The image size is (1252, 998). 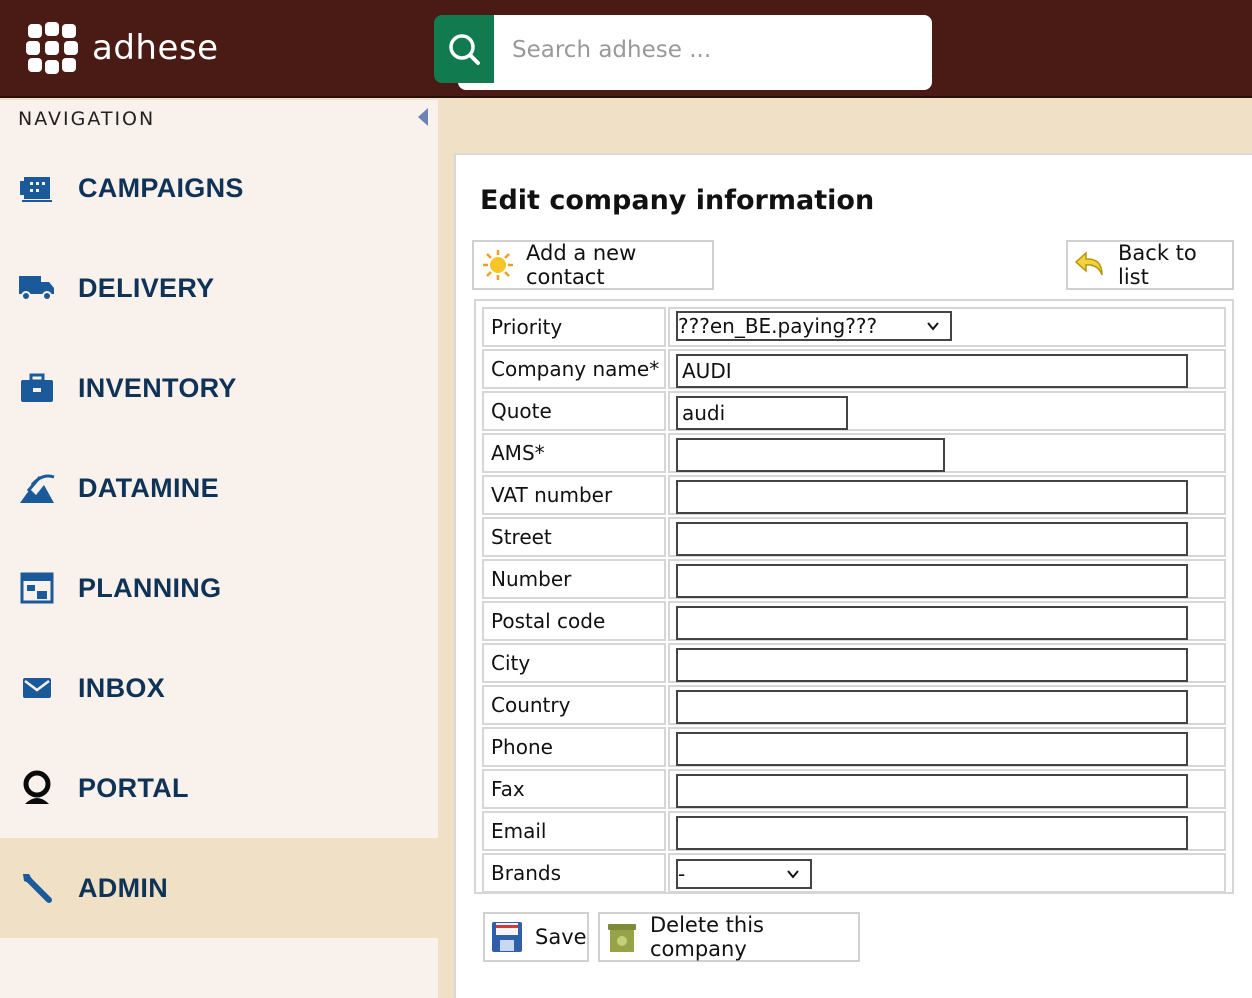 I want to click on back-to-list-label: Back to list, so click(x=1157, y=265).